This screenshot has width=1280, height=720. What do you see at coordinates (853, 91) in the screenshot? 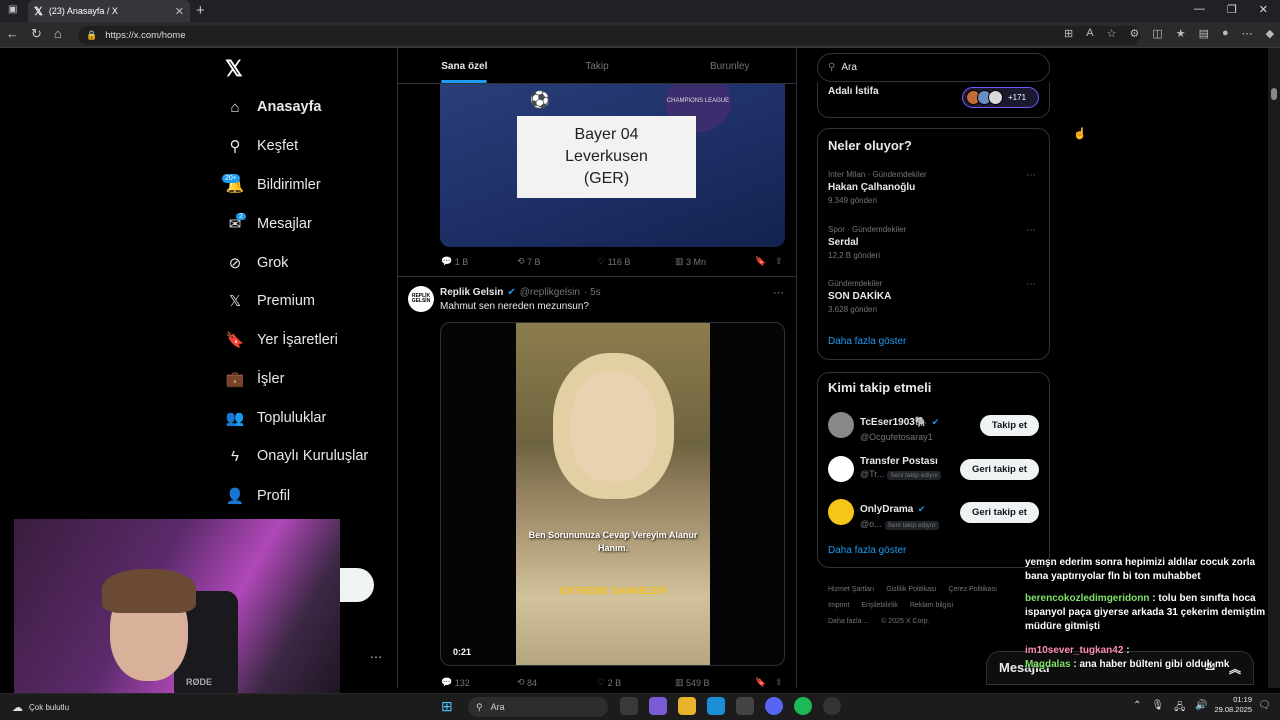
I see `live-title: Adalı İstifa` at bounding box center [853, 91].